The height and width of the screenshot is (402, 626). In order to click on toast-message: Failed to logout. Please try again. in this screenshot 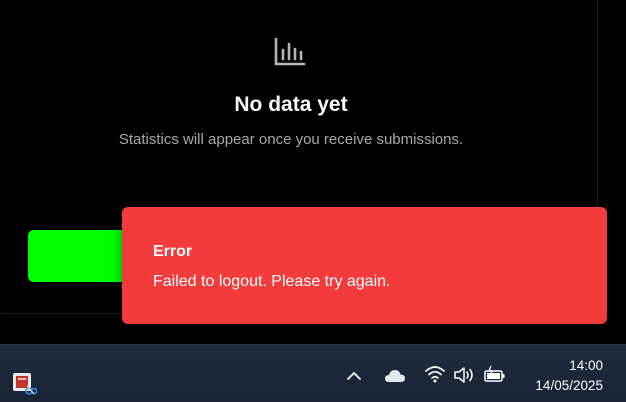, I will do `click(272, 281)`.